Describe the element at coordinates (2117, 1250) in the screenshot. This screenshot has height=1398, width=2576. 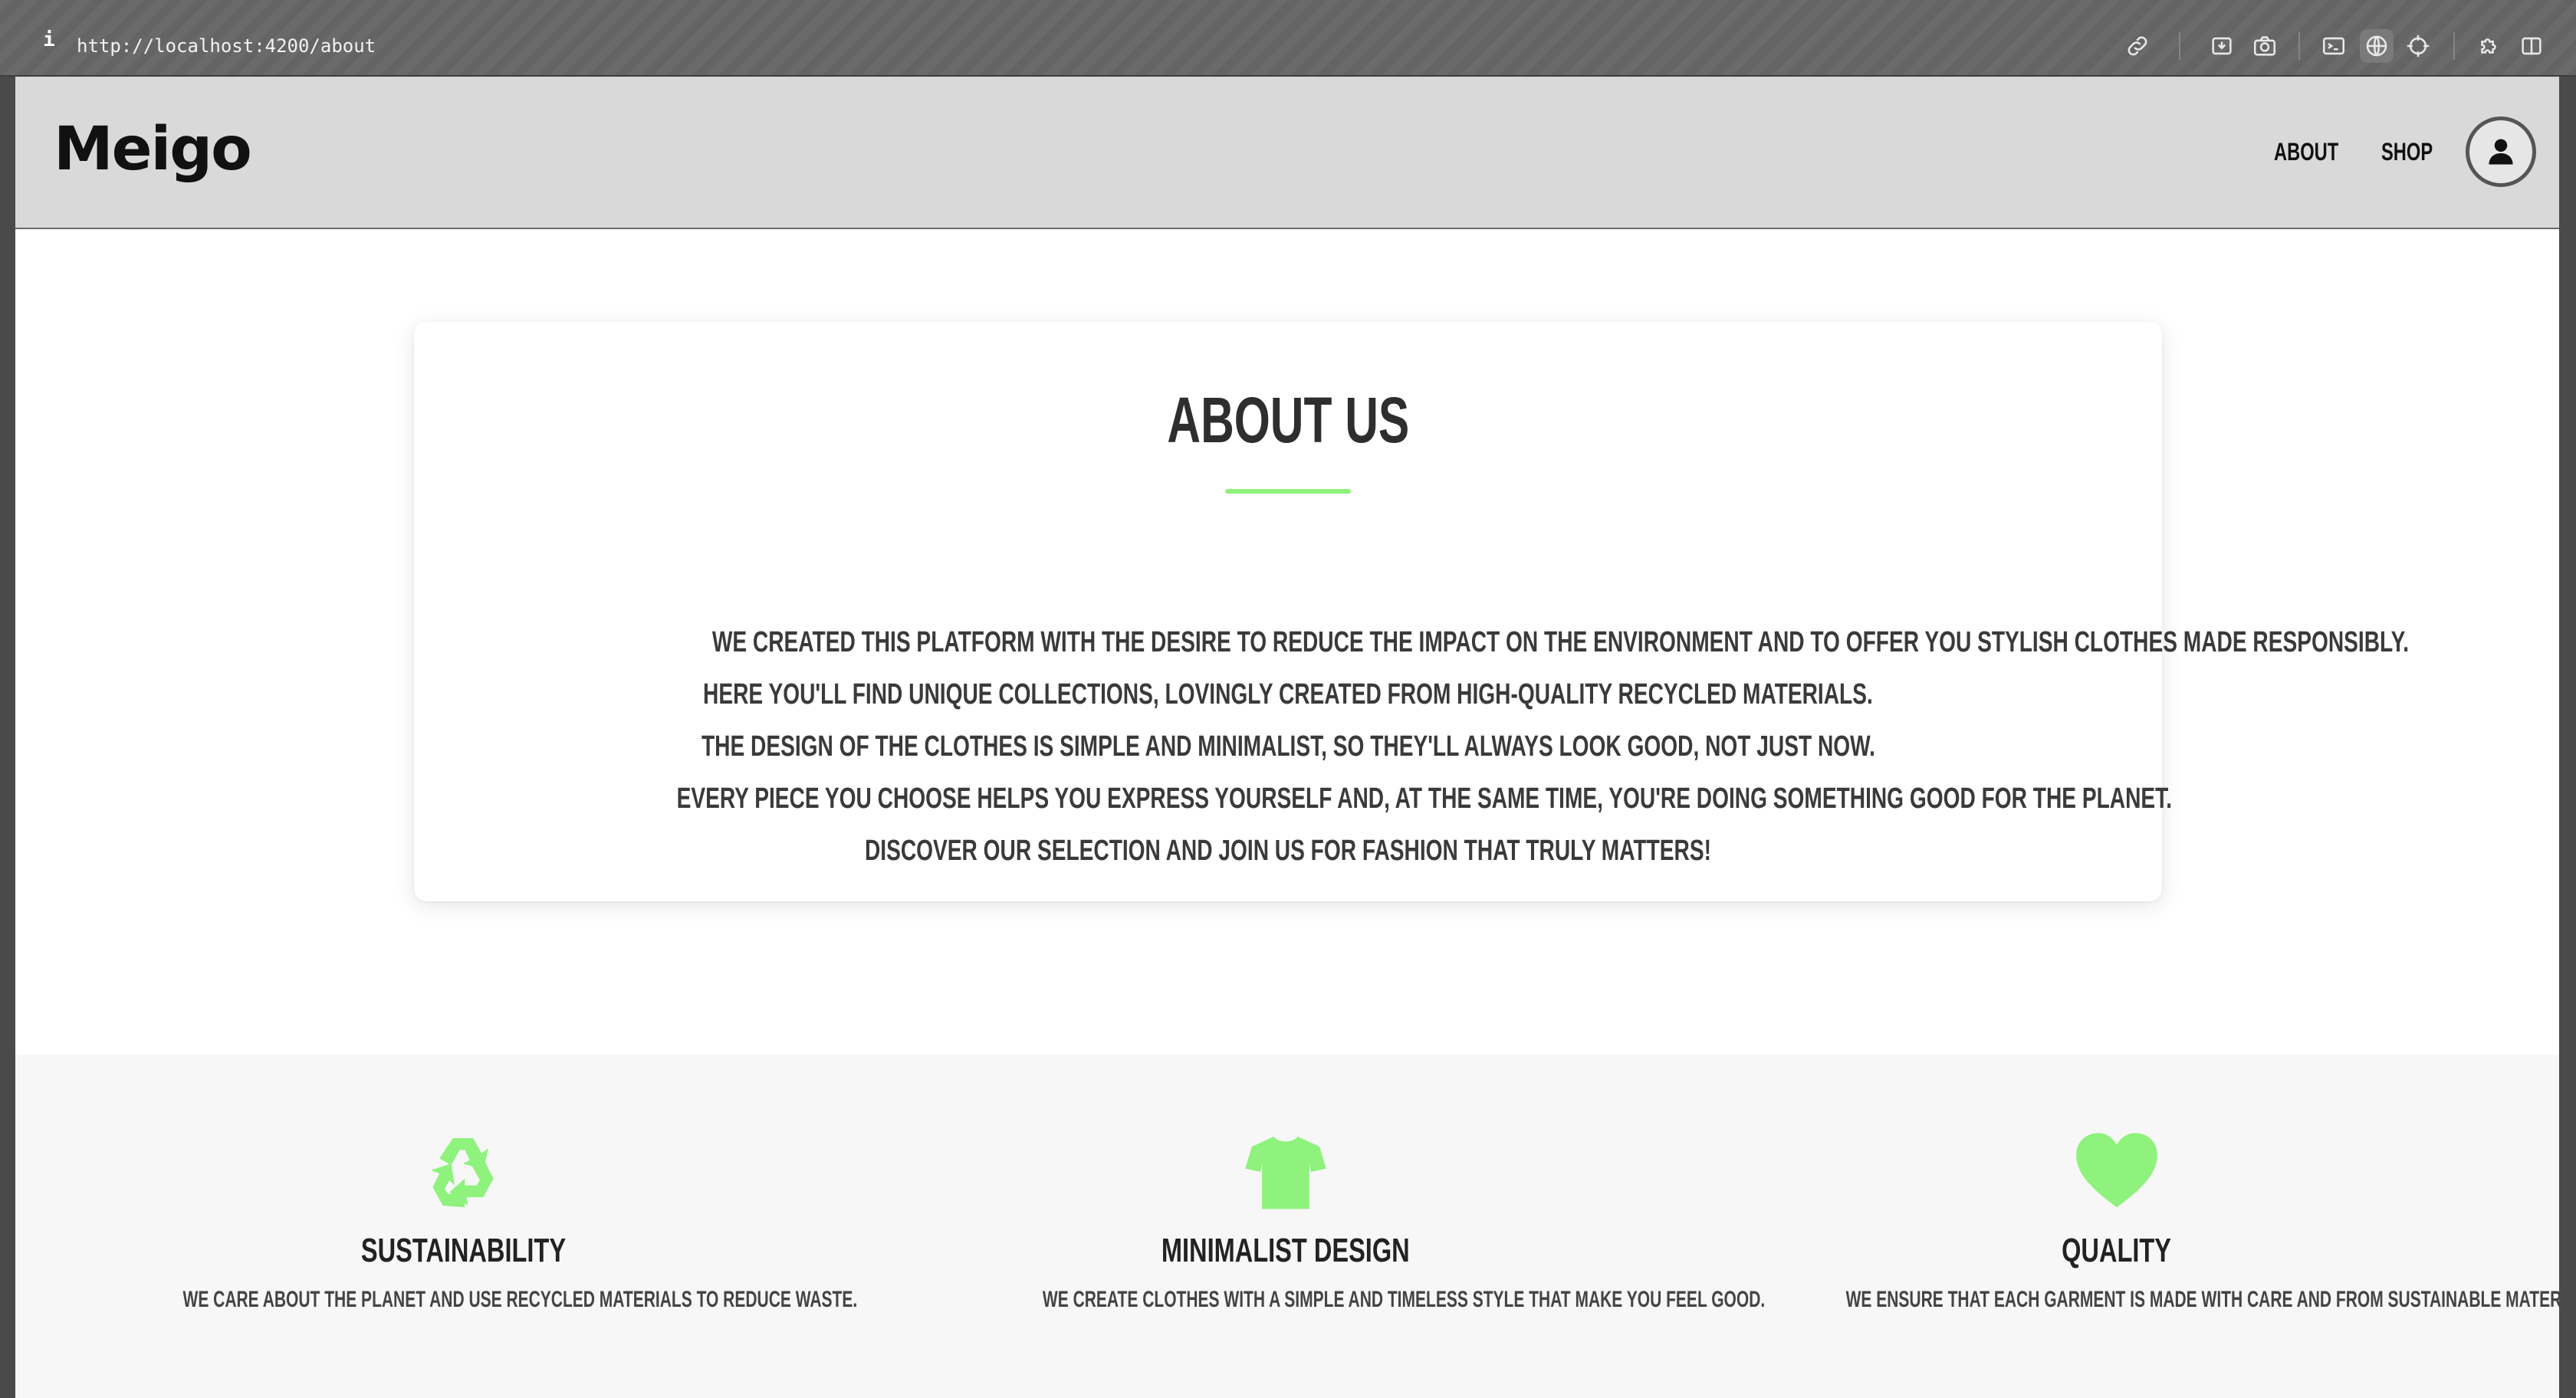
I see `feature-title: QUALITY` at that location.